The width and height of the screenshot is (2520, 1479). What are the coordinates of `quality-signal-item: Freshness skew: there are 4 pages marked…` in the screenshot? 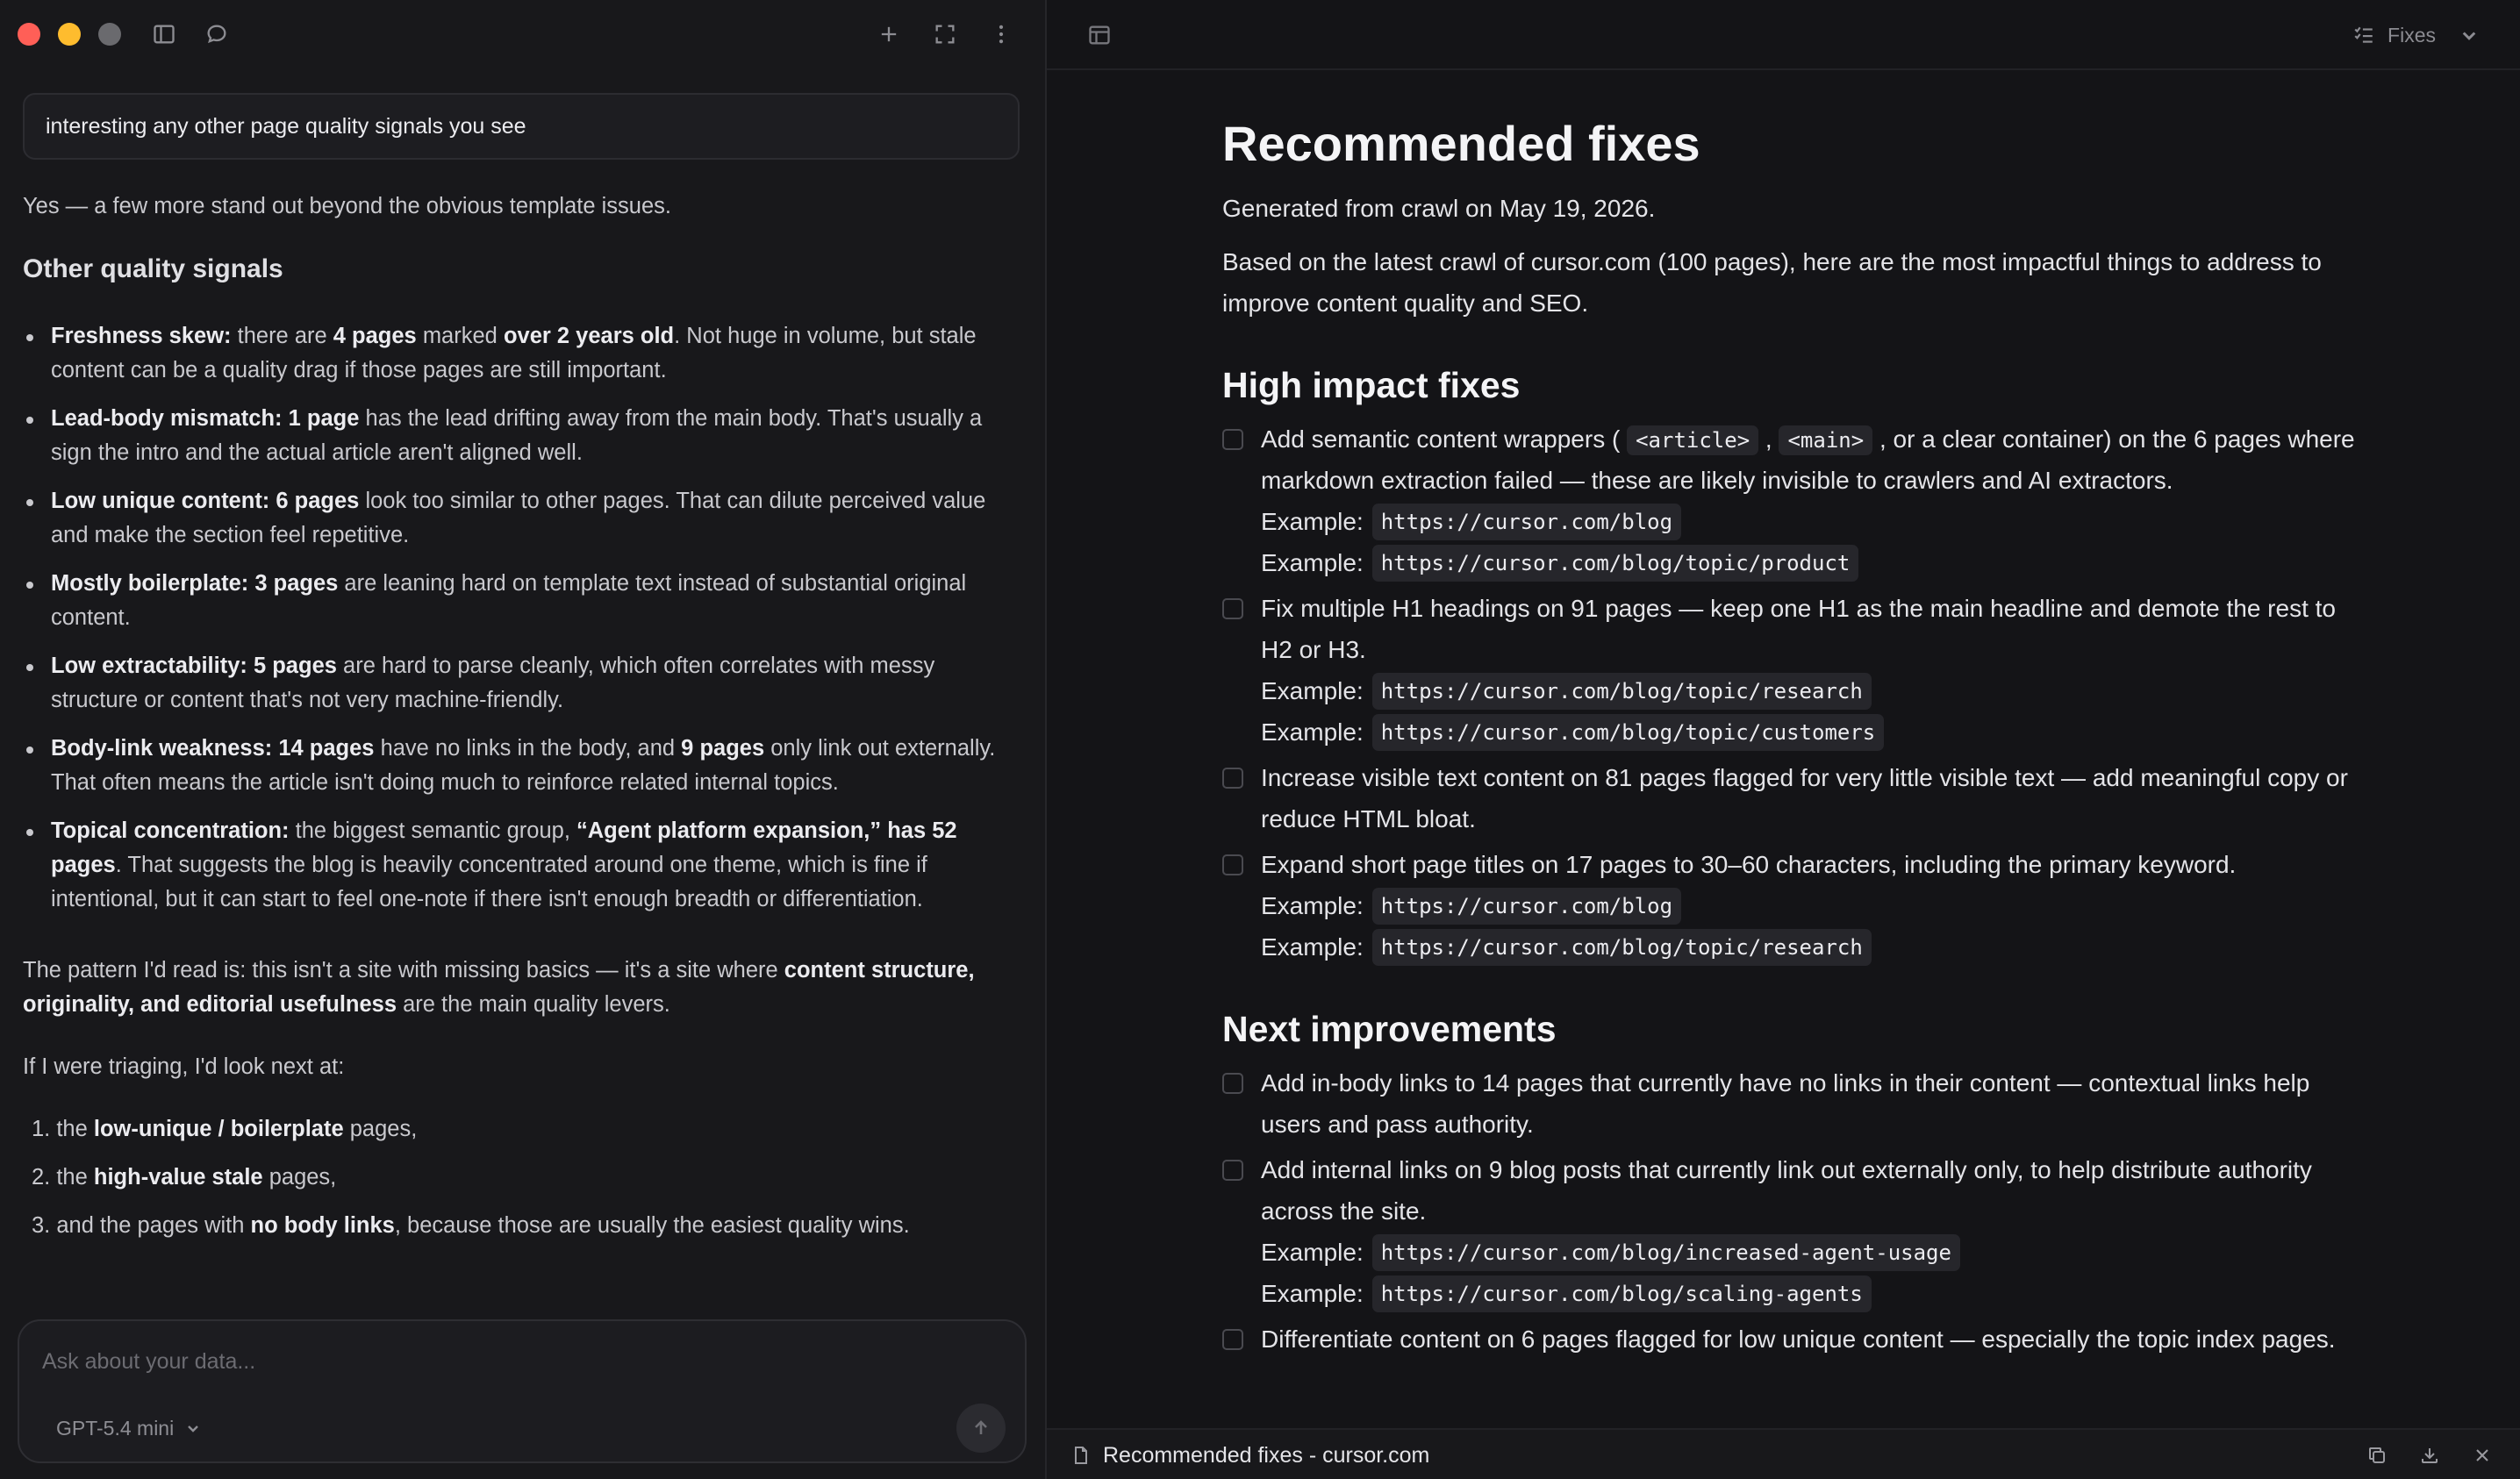 It's located at (523, 353).